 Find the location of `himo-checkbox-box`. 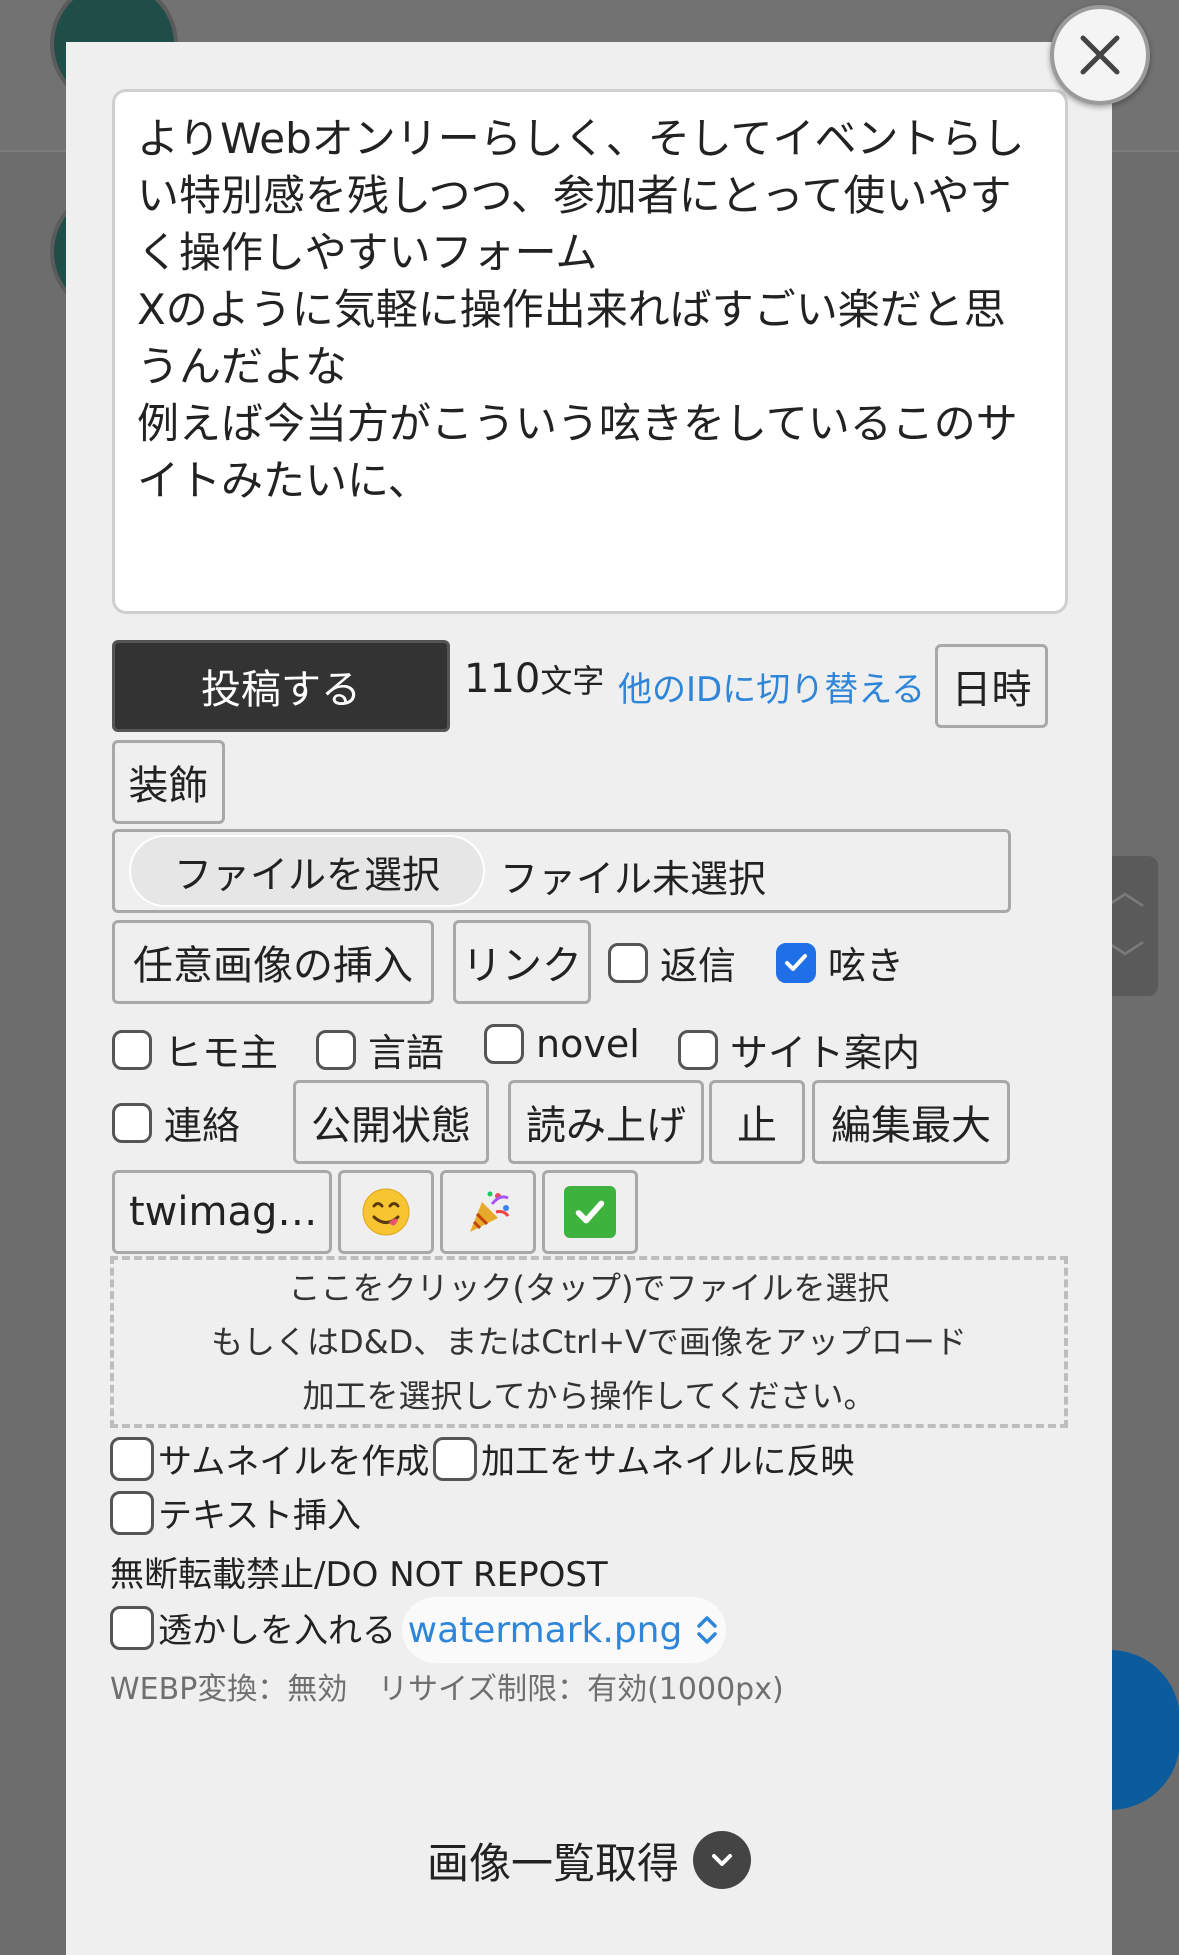

himo-checkbox-box is located at coordinates (132, 1049).